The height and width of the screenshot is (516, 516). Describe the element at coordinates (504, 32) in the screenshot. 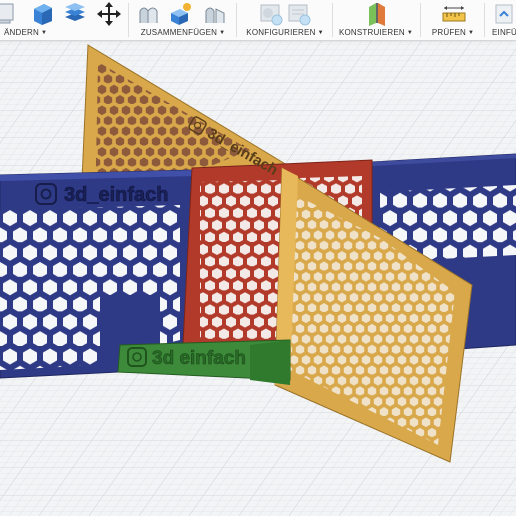

I see `insert-menu: EINFÜ` at that location.